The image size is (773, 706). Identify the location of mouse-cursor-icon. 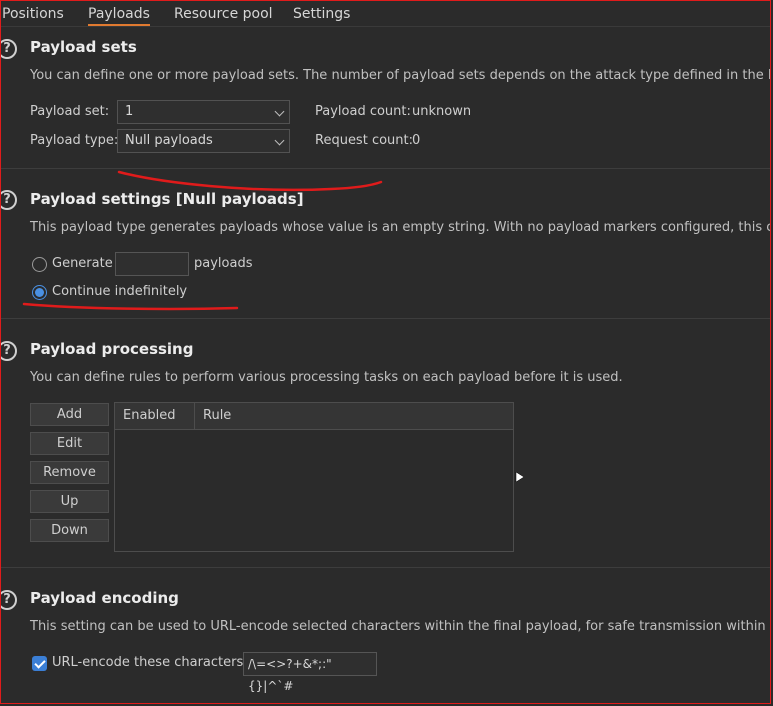
(520, 477).